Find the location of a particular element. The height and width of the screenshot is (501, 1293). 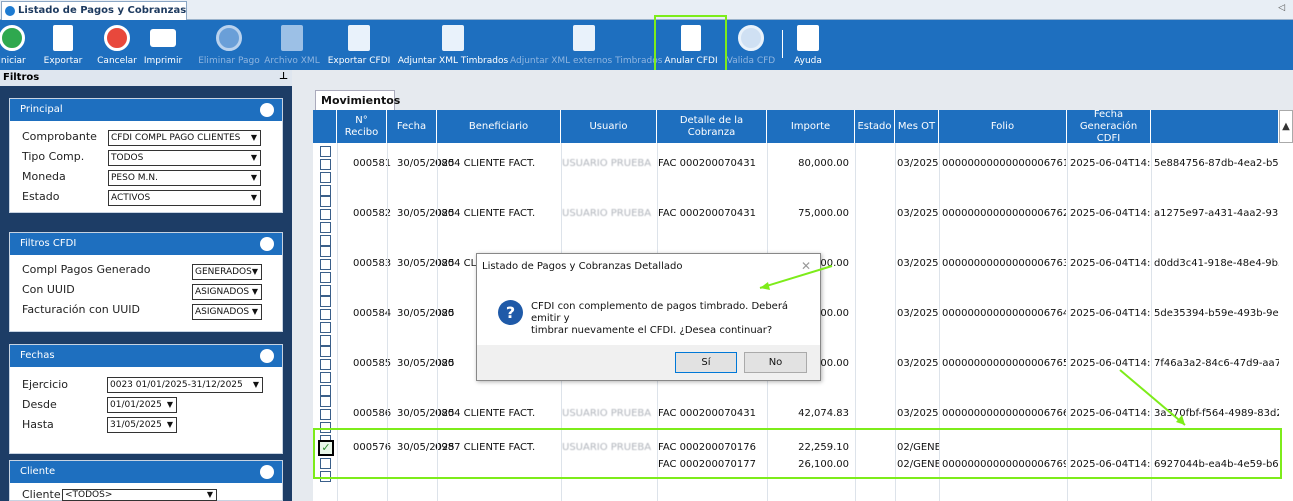

con-uuid-select: ASIGNADOS ▼ is located at coordinates (227, 292).